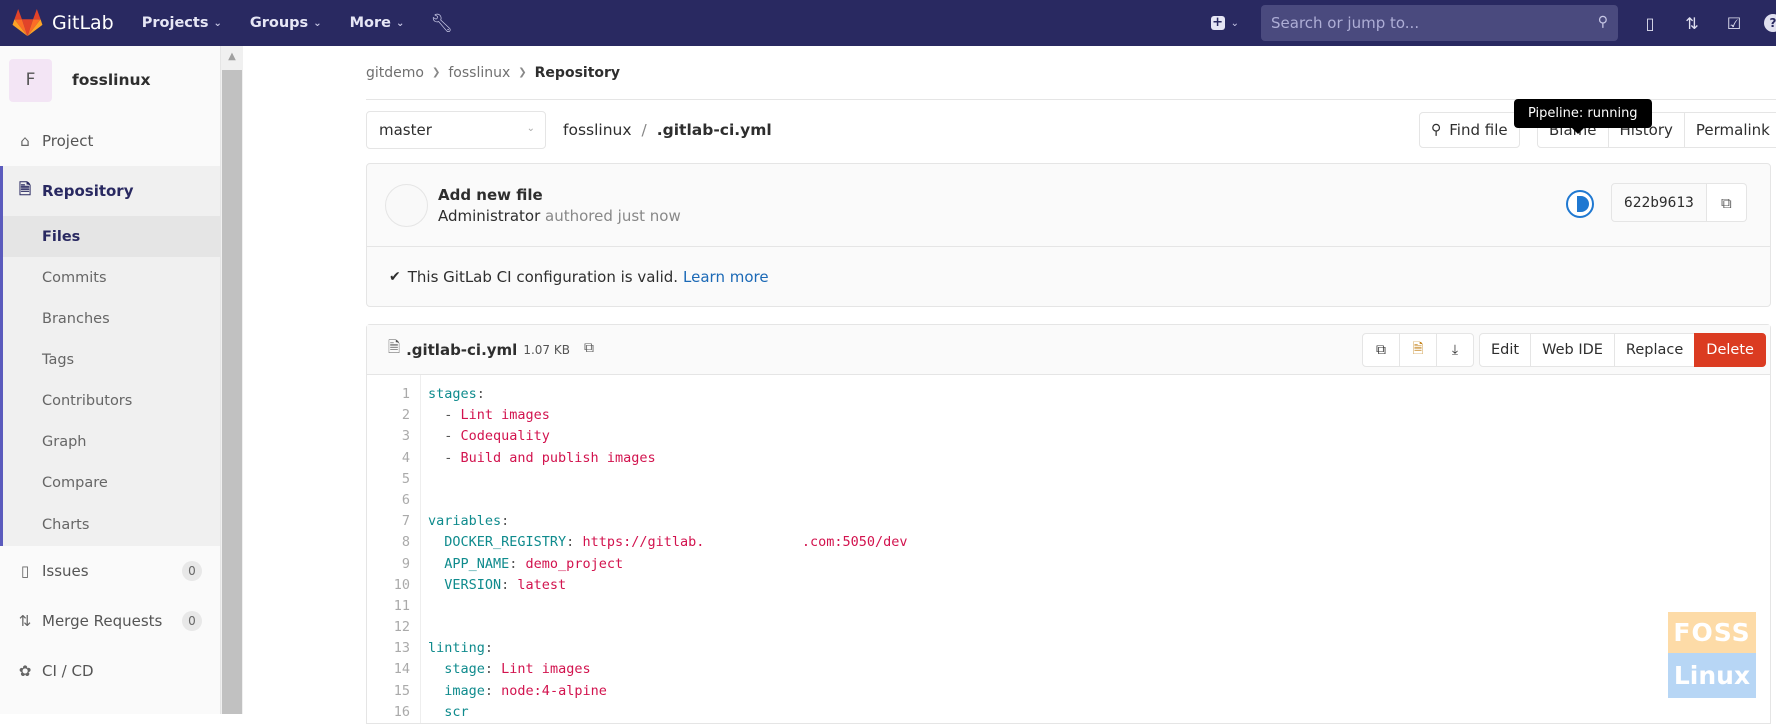  Describe the element at coordinates (111, 359) in the screenshot. I see `sidebar-subitem-tags: Tags` at that location.